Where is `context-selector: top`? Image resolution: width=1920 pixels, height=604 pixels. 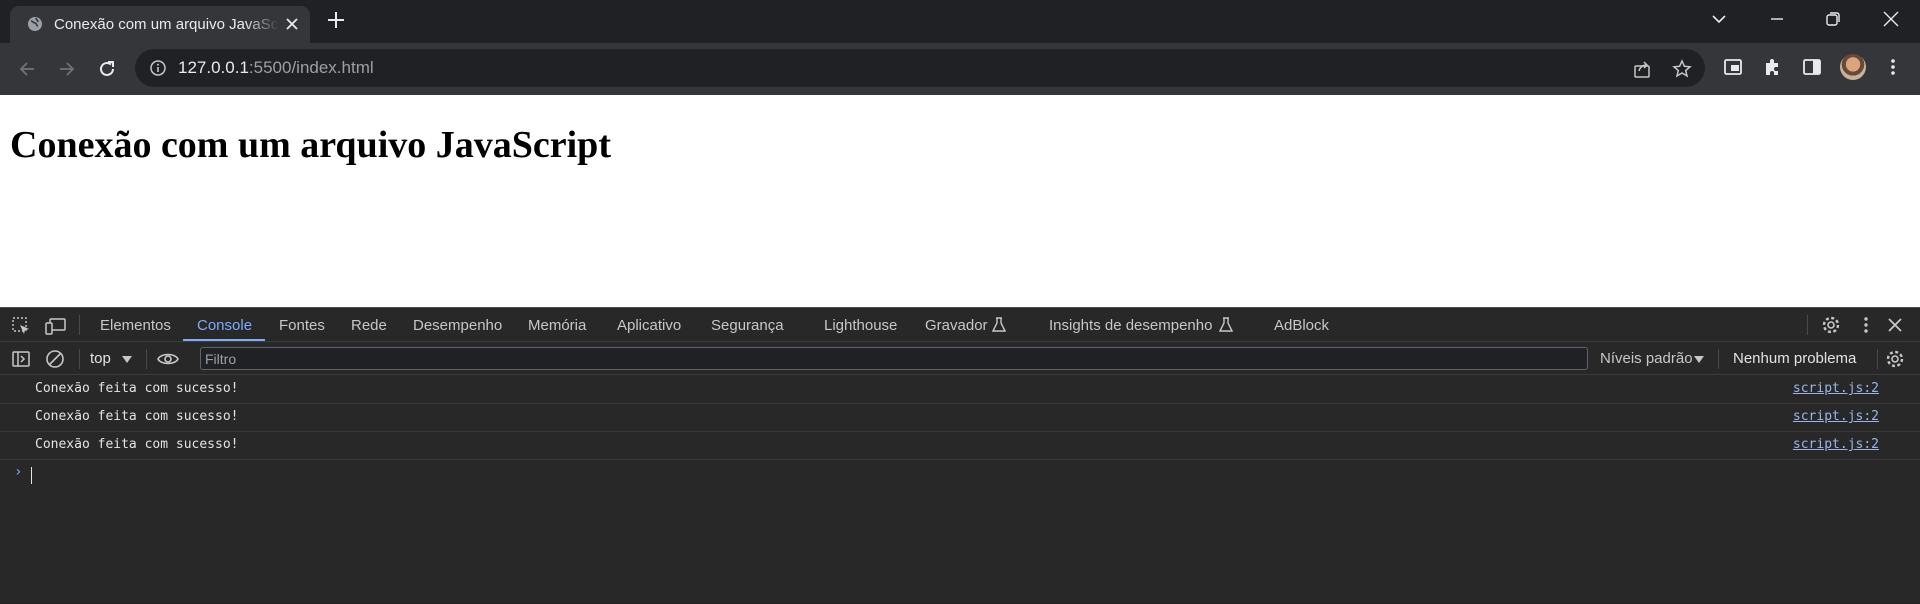
context-selector: top is located at coordinates (100, 358).